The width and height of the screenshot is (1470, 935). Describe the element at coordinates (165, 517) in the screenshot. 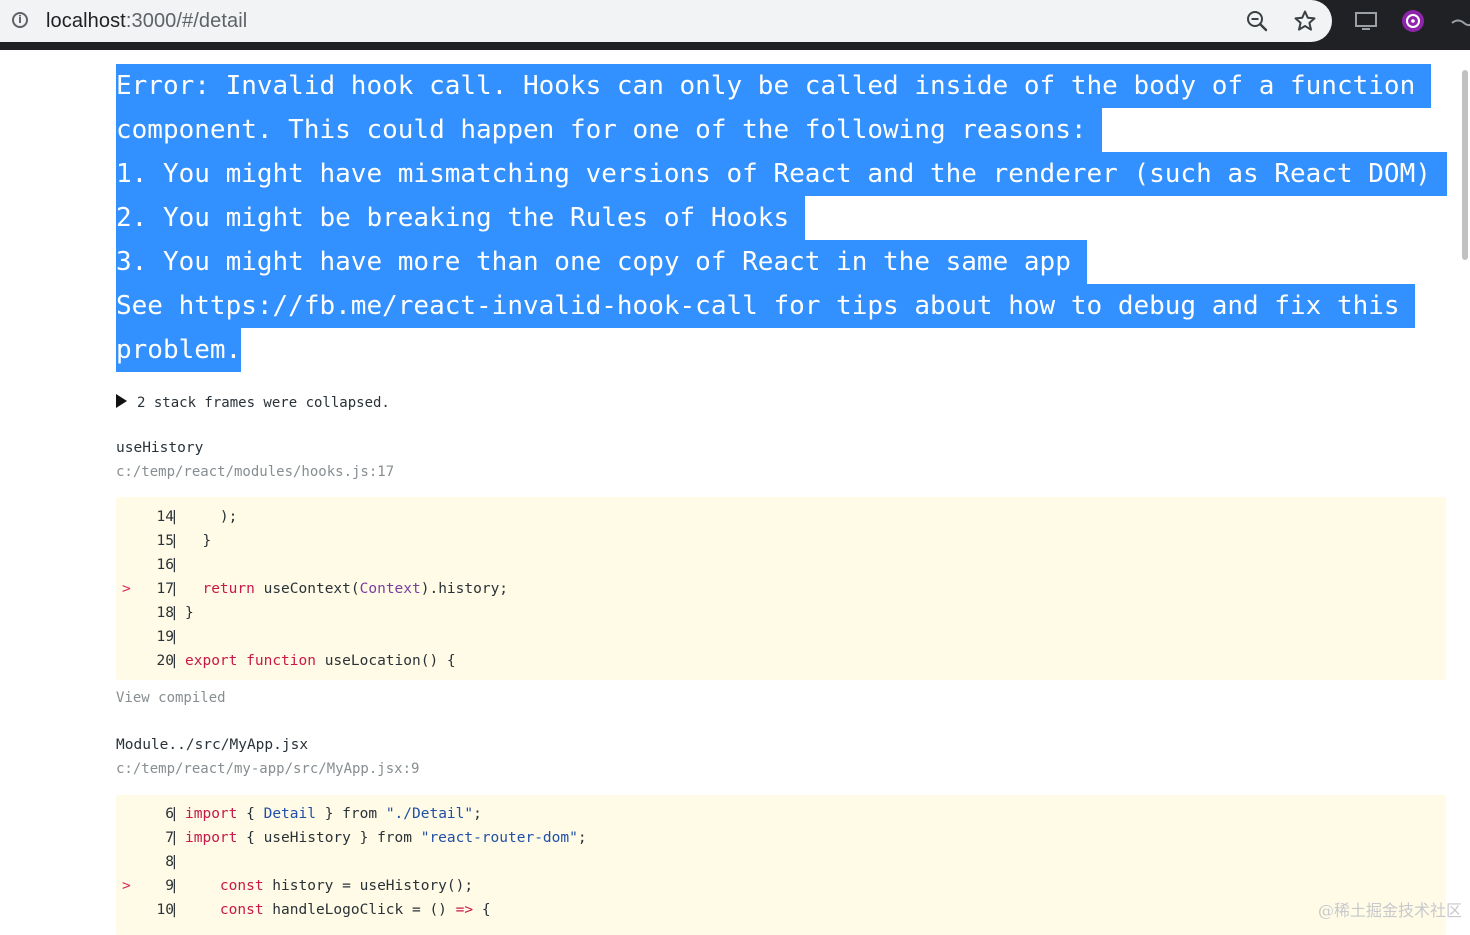

I see `line-number: 14` at that location.